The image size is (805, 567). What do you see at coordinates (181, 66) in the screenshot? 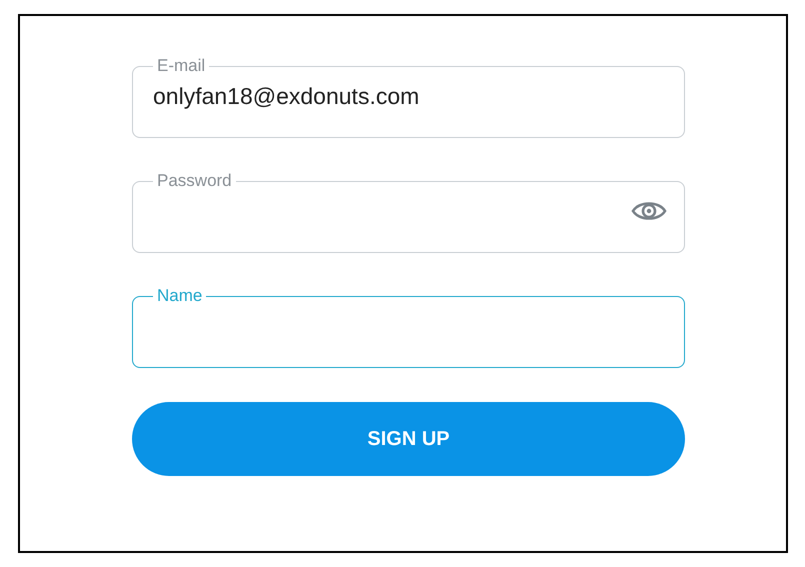
I see `field-label: E-mail` at bounding box center [181, 66].